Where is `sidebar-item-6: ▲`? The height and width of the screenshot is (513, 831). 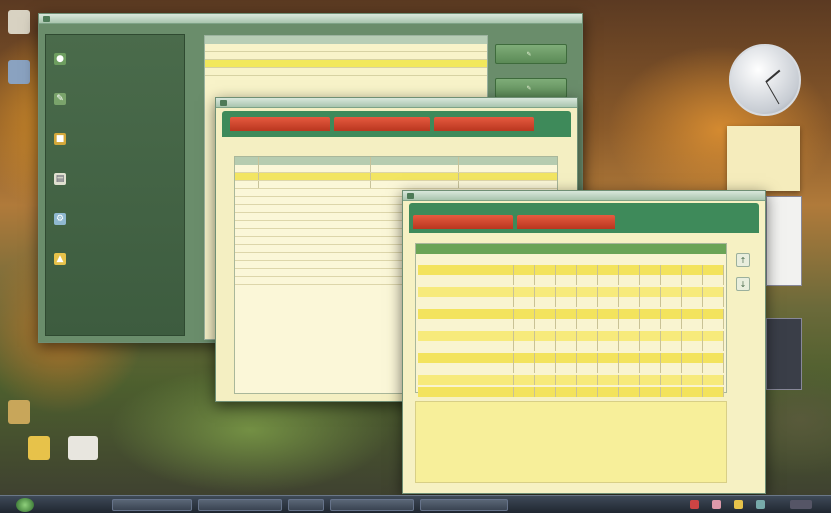 sidebar-item-6: ▲ is located at coordinates (117, 259).